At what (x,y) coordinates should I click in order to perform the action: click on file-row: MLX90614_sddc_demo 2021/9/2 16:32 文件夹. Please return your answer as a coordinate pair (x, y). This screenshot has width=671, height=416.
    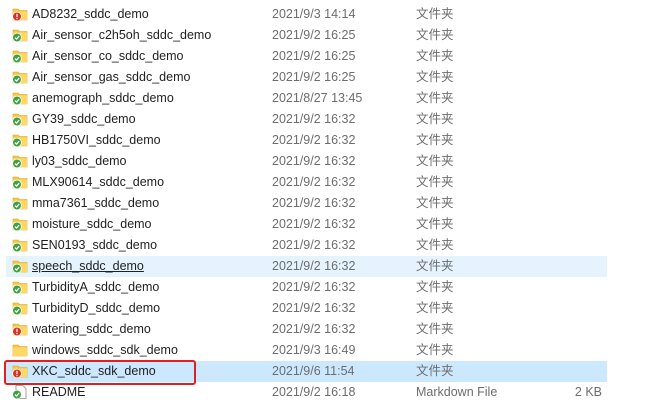
    Looking at the image, I should click on (335, 182).